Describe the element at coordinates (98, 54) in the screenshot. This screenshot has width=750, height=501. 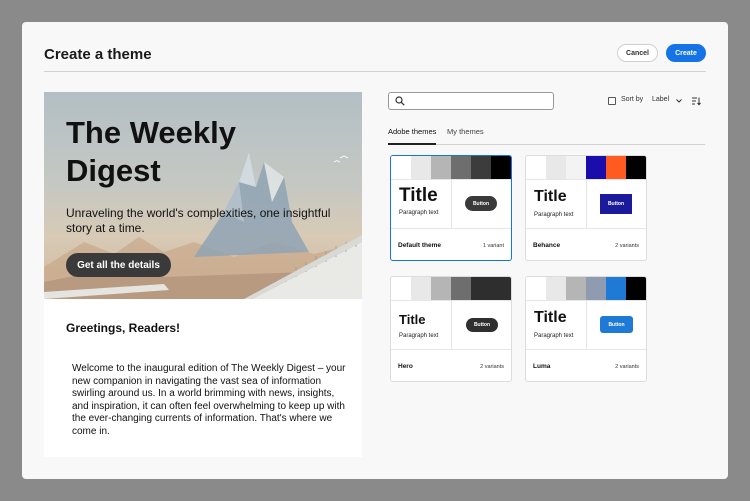
I see `dialog-title: Create a theme` at that location.